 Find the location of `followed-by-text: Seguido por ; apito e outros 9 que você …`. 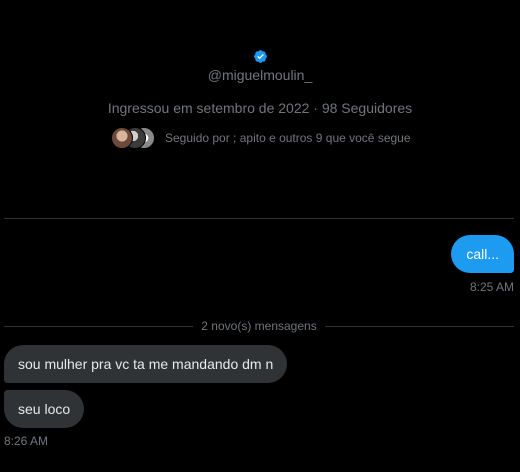

followed-by-text: Seguido por ; apito e outros 9 que você … is located at coordinates (288, 138).